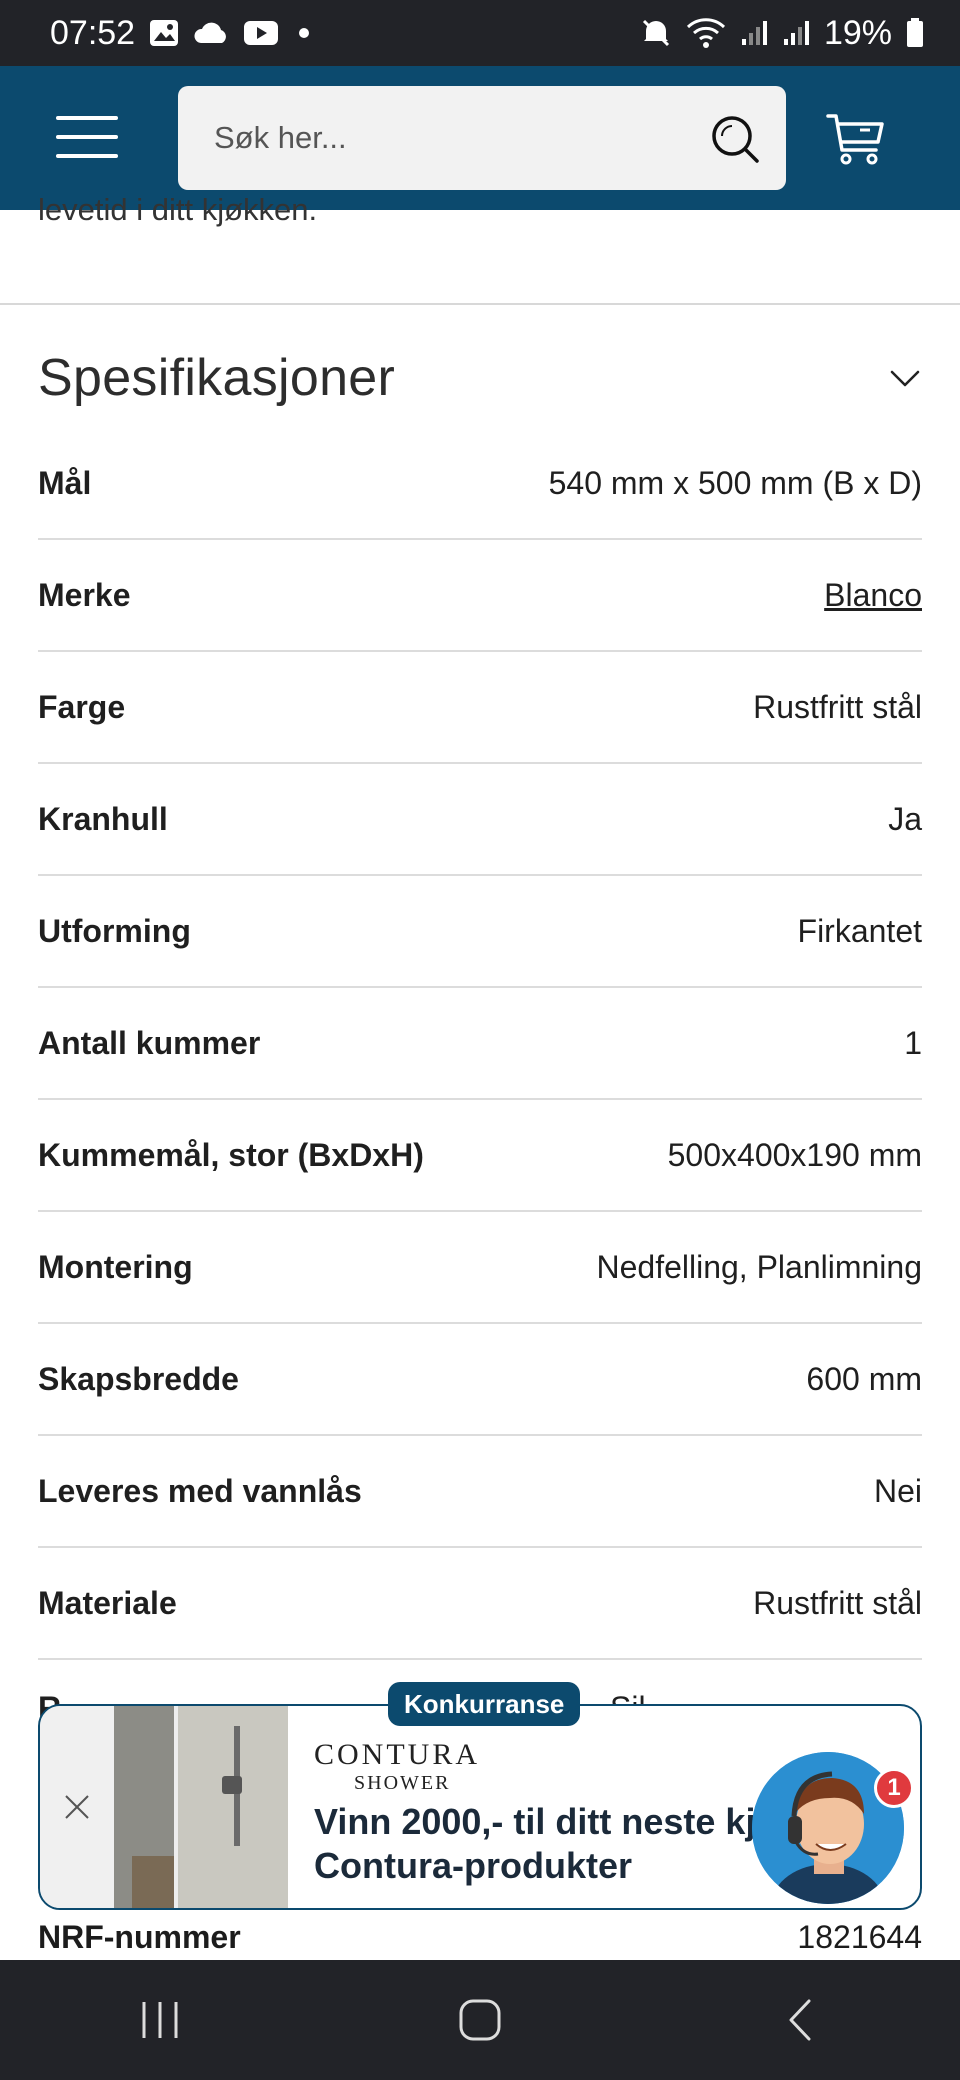 This screenshot has width=960, height=2080. What do you see at coordinates (449, 138) in the screenshot?
I see `search-input` at bounding box center [449, 138].